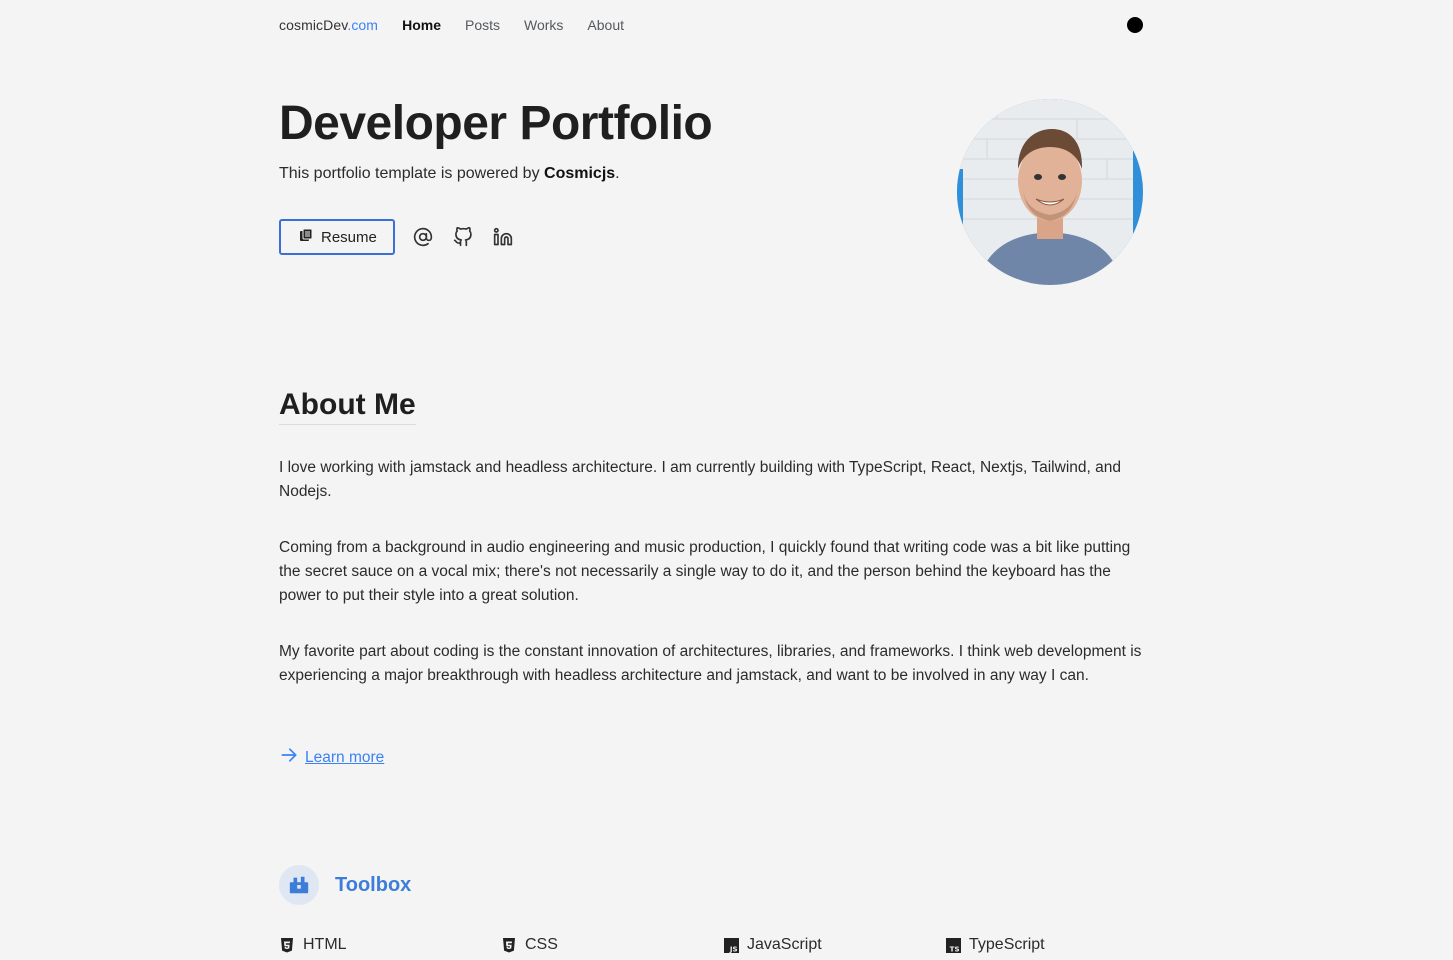 Image resolution: width=1453 pixels, height=960 pixels. What do you see at coordinates (423, 237) in the screenshot?
I see `email-icon` at bounding box center [423, 237].